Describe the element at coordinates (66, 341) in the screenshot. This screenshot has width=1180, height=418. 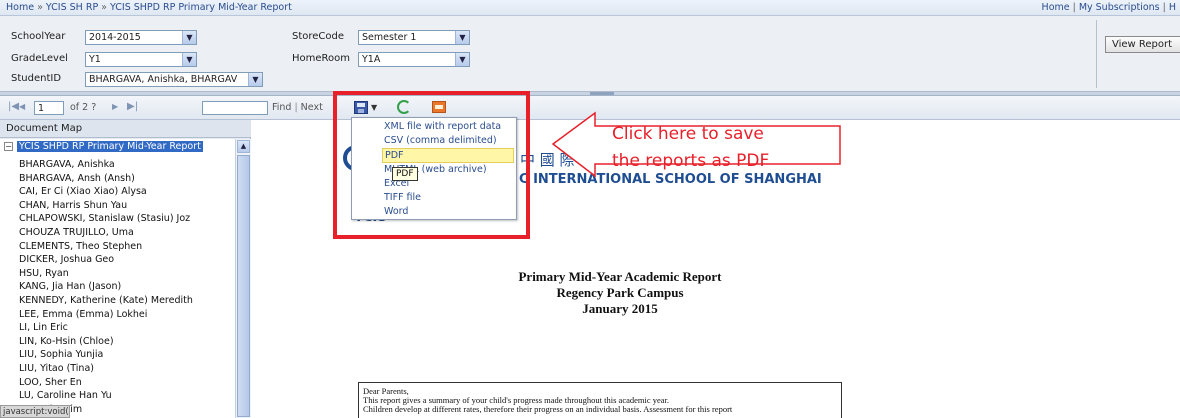
I see `document-map-item: LIN, Ko-Hsin (Chloe)` at that location.